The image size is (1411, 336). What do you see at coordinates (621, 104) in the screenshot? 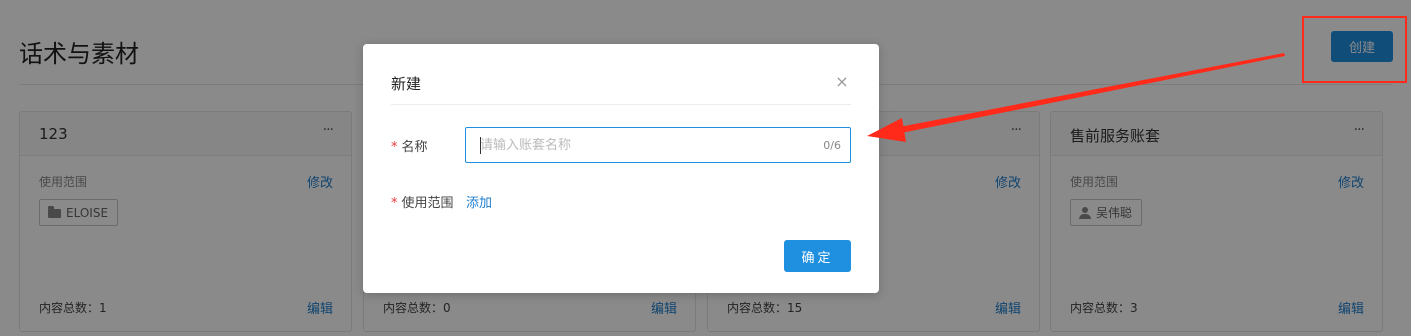
I see `dialog-divider` at bounding box center [621, 104].